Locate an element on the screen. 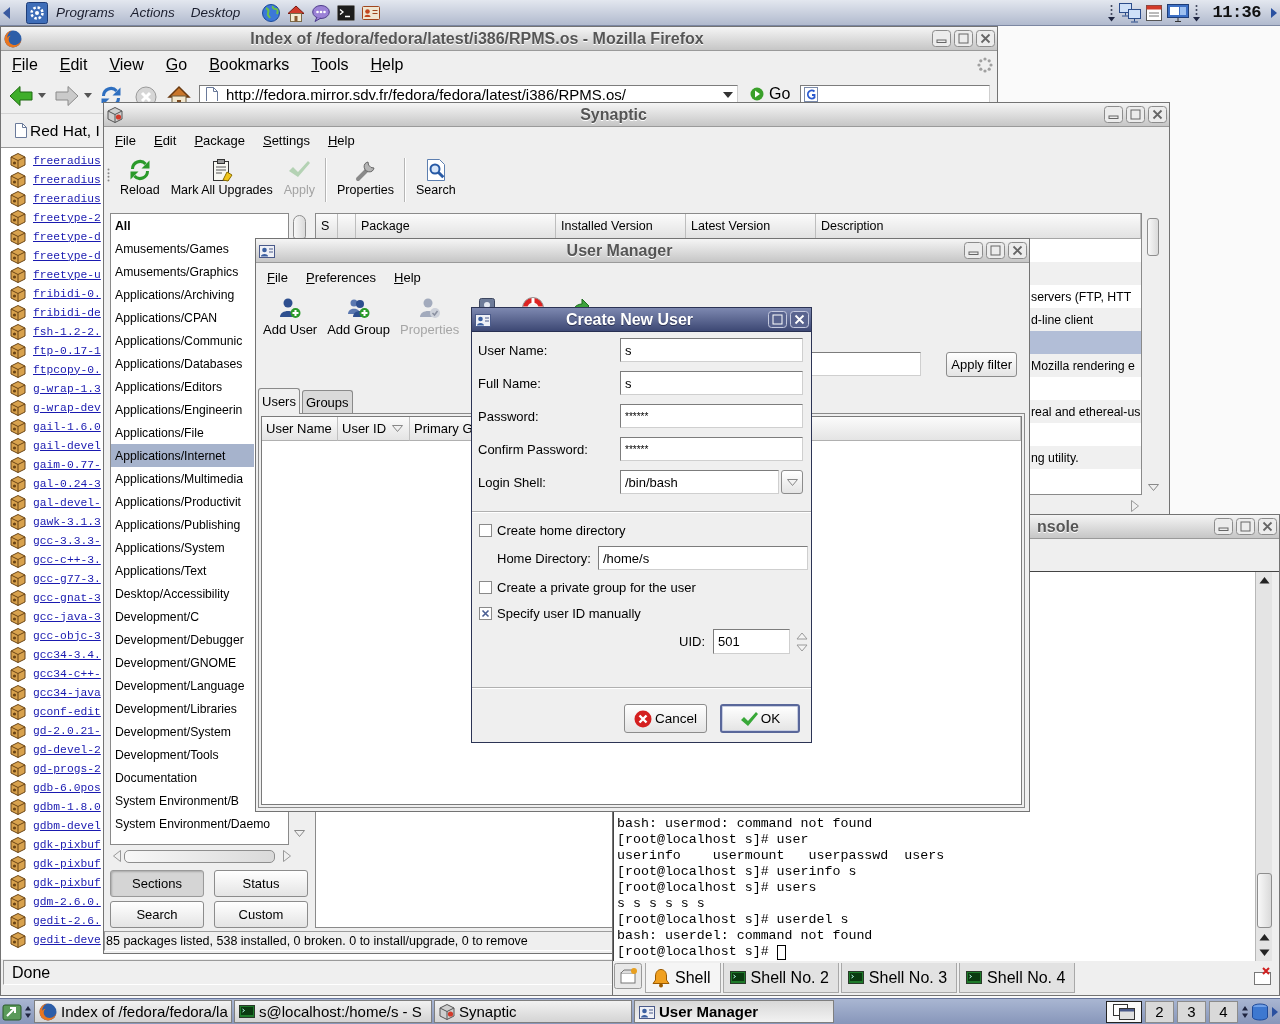  table-row: servers (FTP, HTT is located at coordinates (1085, 296).